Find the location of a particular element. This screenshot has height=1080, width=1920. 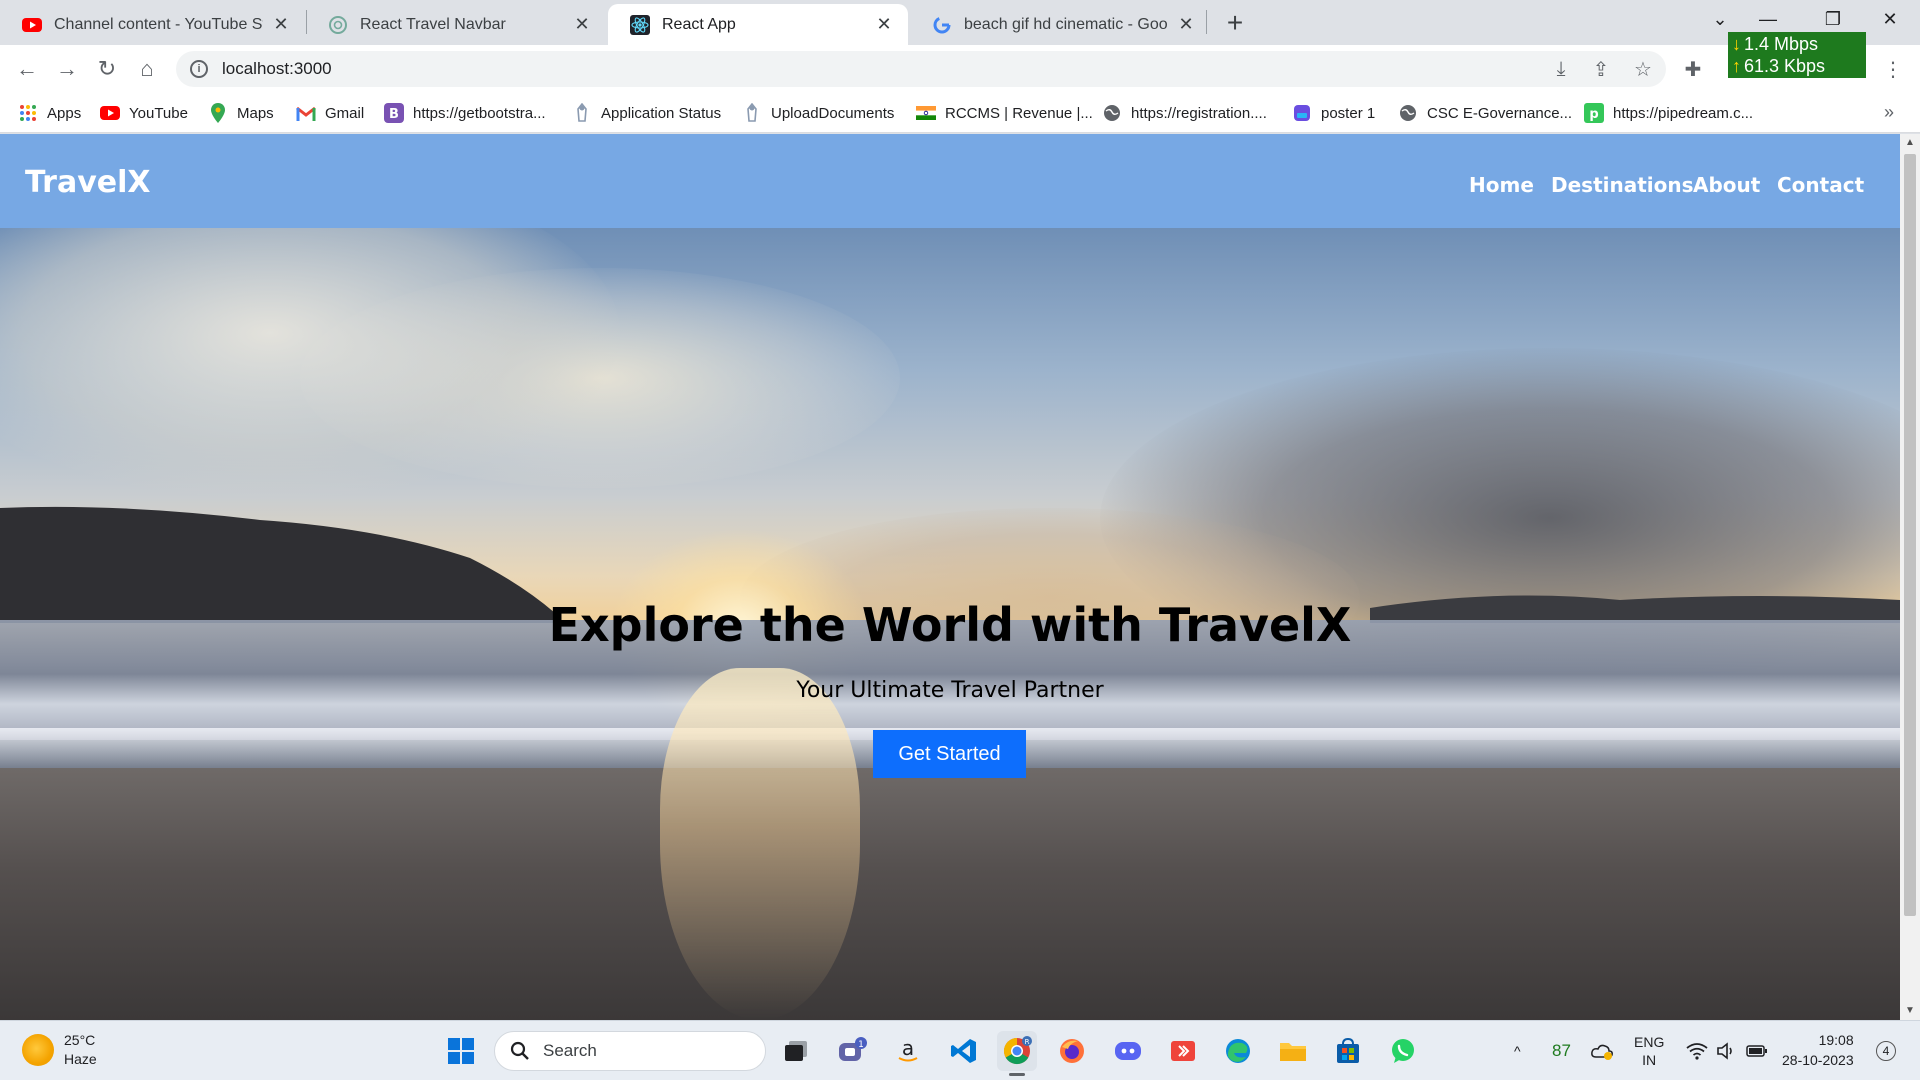

tab-search-chevron-icon: ⌄ is located at coordinates (1720, 19).